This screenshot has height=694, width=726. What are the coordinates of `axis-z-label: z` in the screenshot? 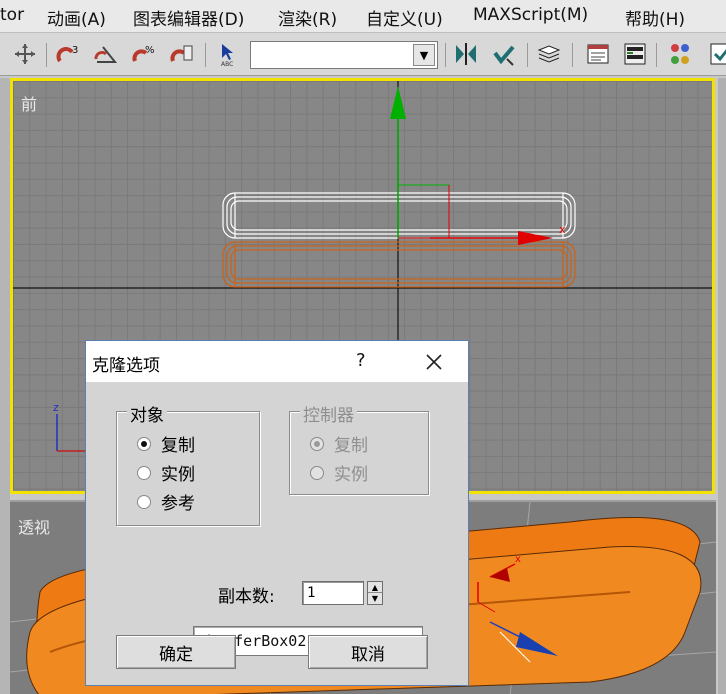 It's located at (56, 407).